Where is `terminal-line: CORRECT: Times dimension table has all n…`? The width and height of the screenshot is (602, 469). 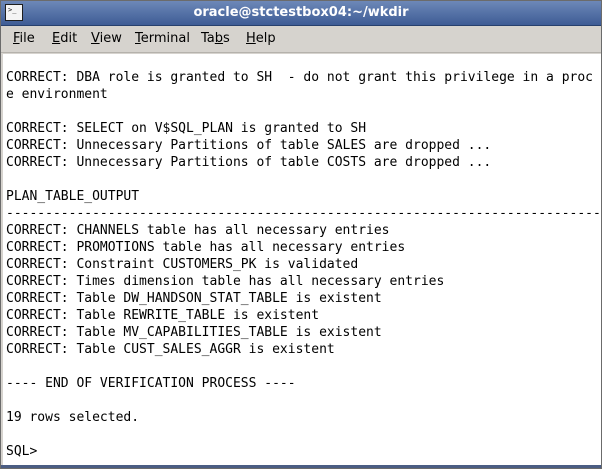 terminal-line: CORRECT: Times dimension table has all n… is located at coordinates (225, 281).